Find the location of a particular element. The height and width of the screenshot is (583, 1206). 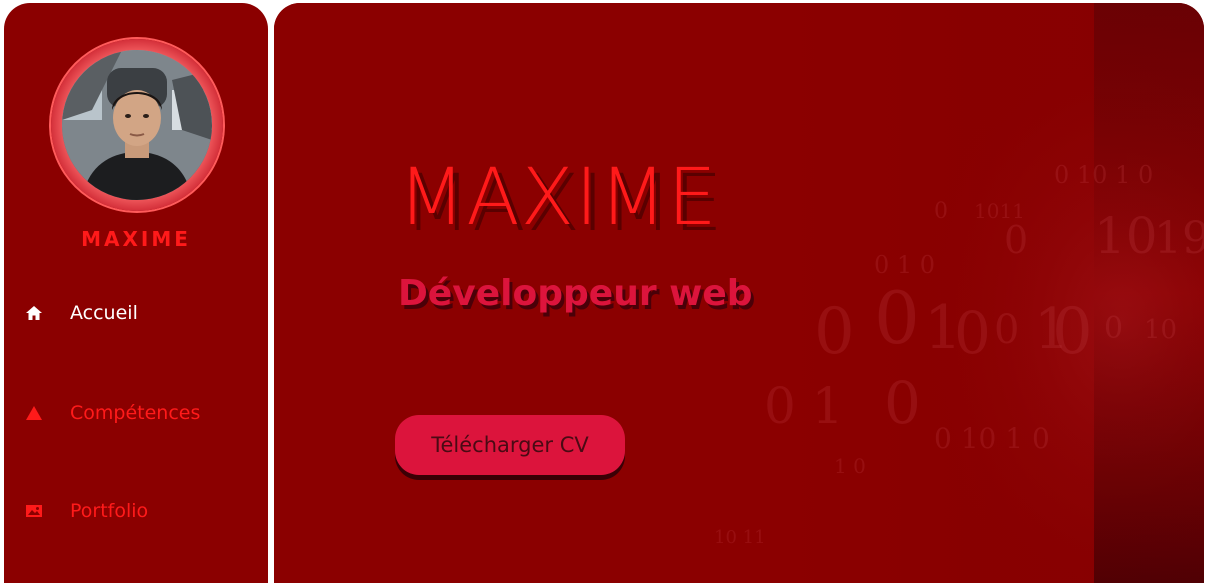

image-icon is located at coordinates (34, 511).